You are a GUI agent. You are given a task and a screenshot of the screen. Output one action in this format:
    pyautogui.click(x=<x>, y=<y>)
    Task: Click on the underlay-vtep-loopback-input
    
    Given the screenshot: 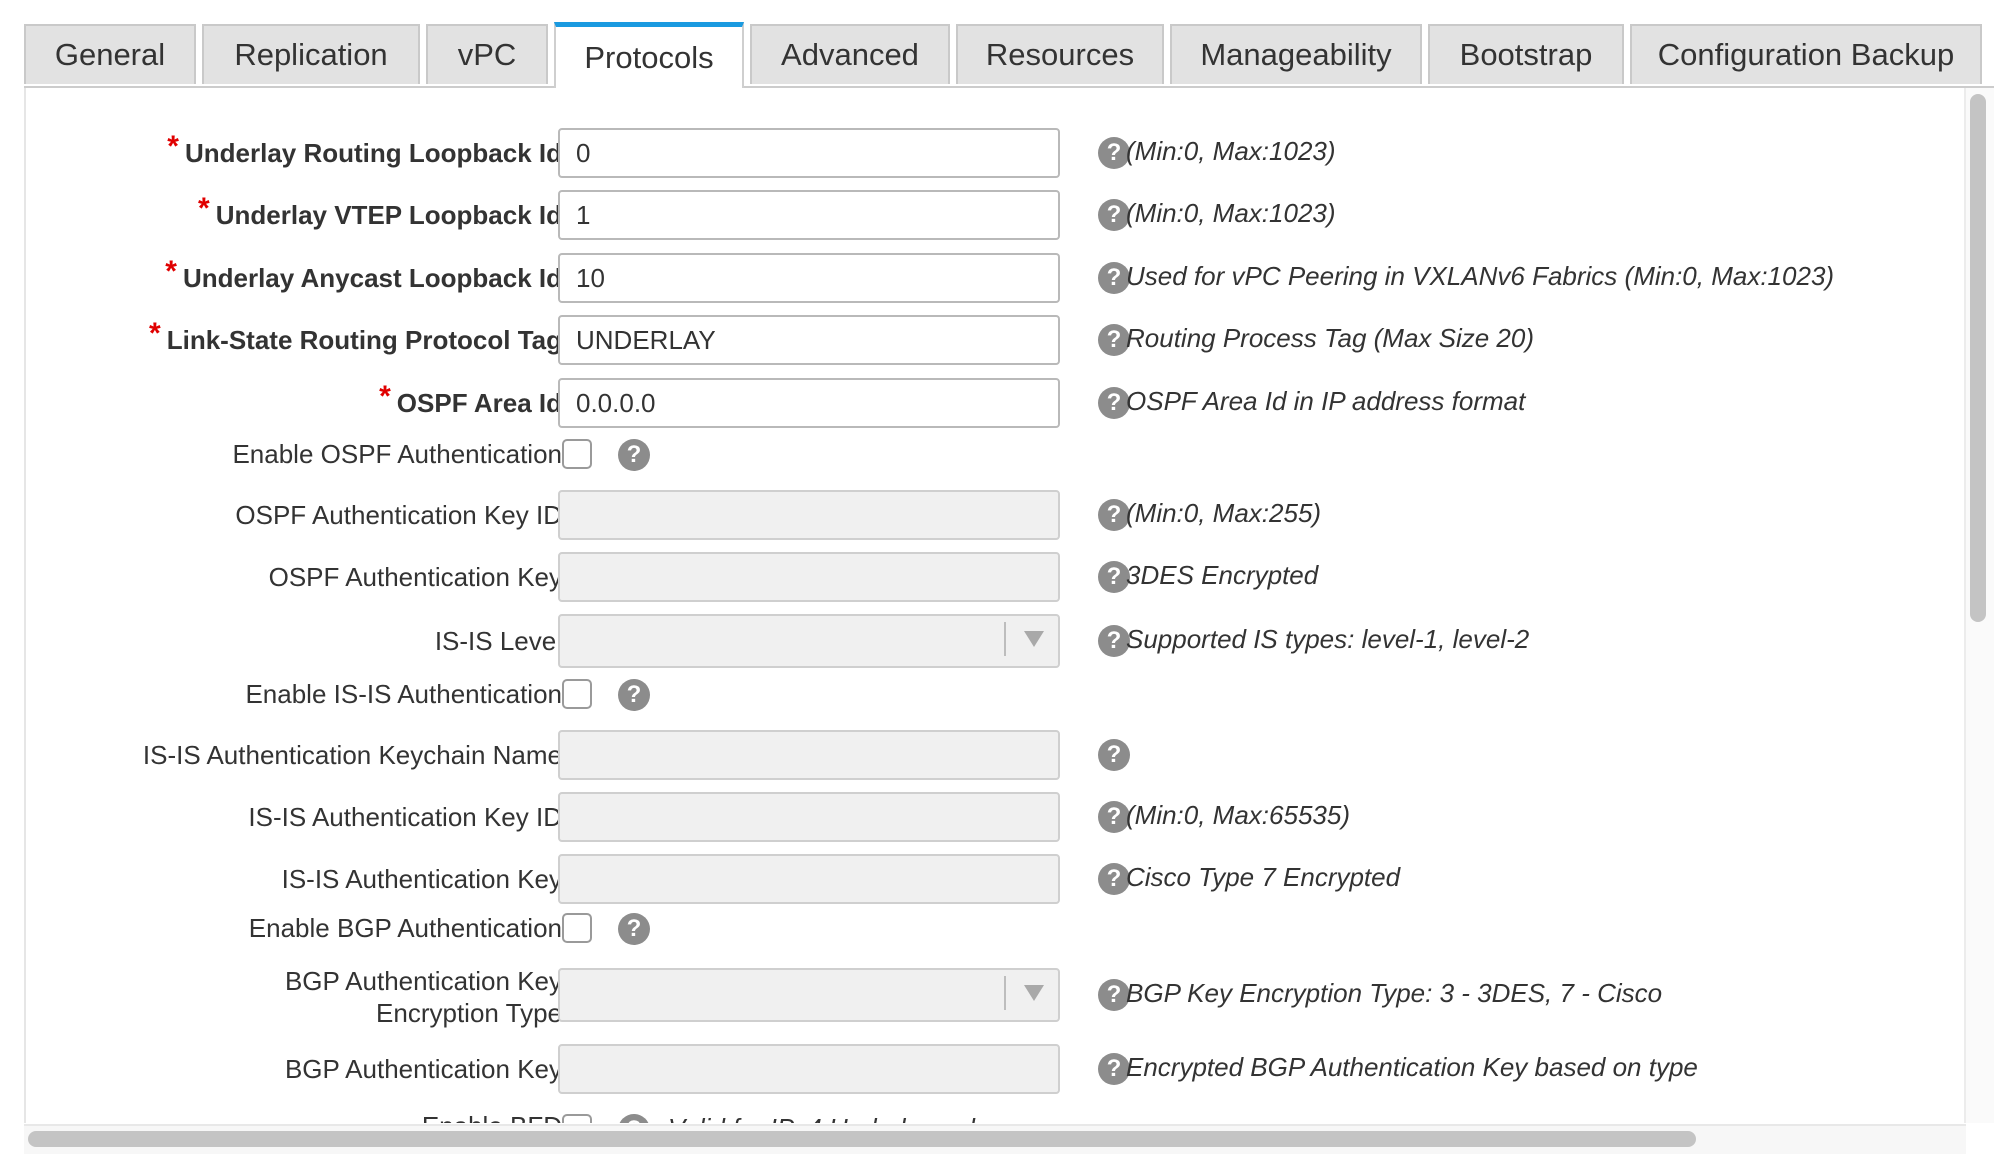 What is the action you would take?
    pyautogui.click(x=809, y=215)
    